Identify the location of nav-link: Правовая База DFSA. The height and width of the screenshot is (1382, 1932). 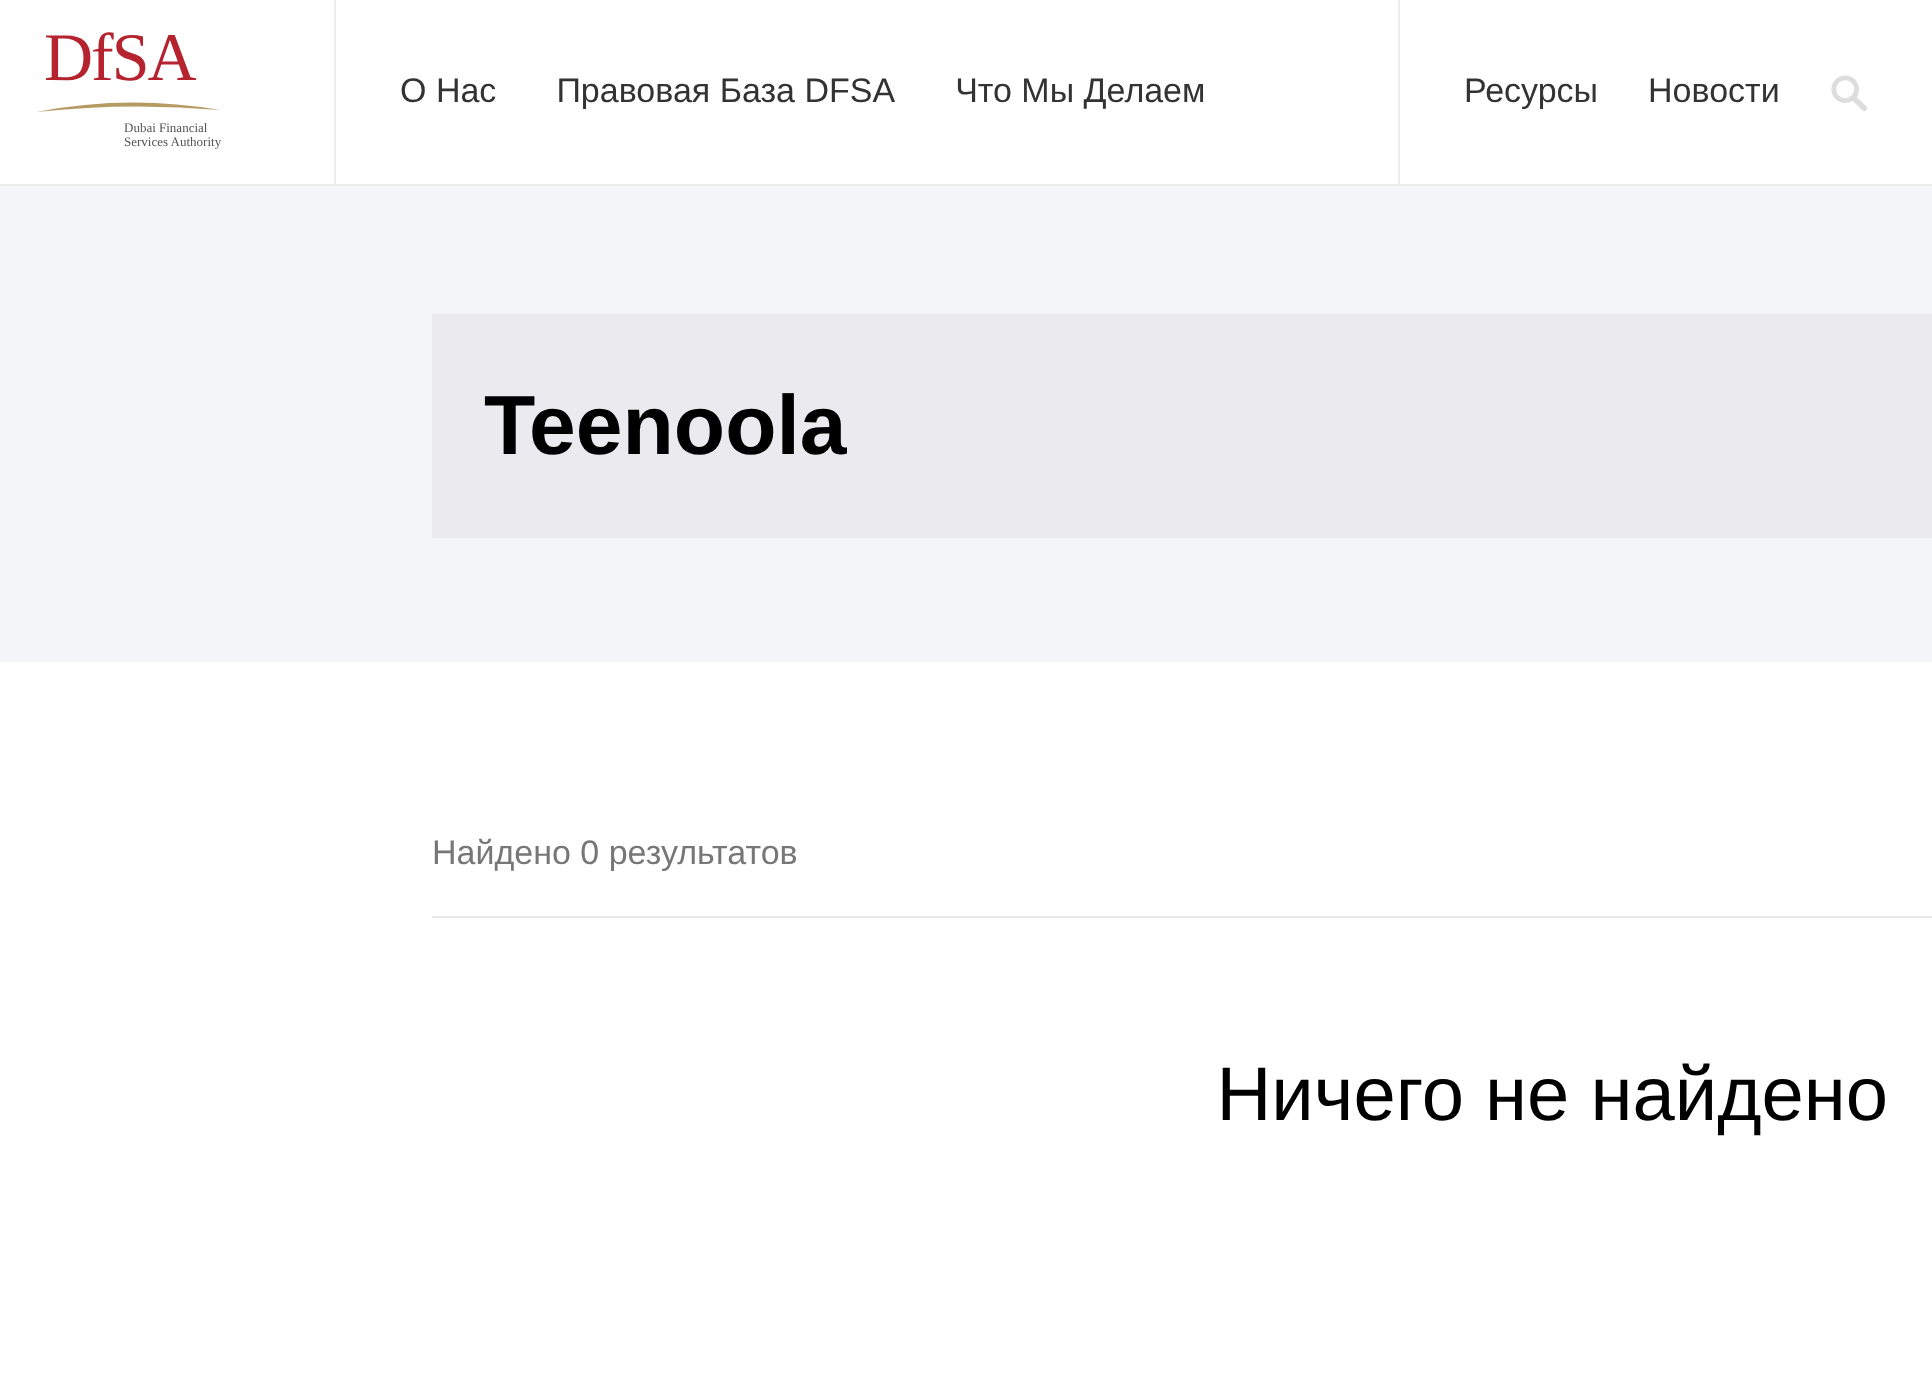
(726, 92).